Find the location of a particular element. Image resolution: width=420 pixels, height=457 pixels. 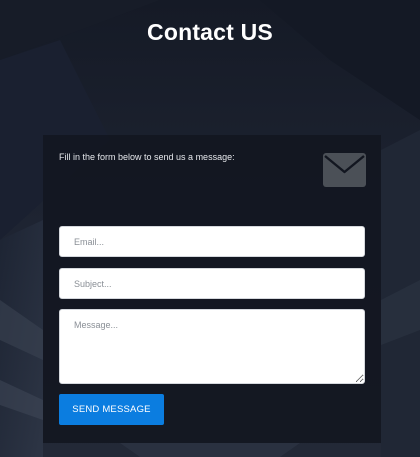

email-input is located at coordinates (212, 241).